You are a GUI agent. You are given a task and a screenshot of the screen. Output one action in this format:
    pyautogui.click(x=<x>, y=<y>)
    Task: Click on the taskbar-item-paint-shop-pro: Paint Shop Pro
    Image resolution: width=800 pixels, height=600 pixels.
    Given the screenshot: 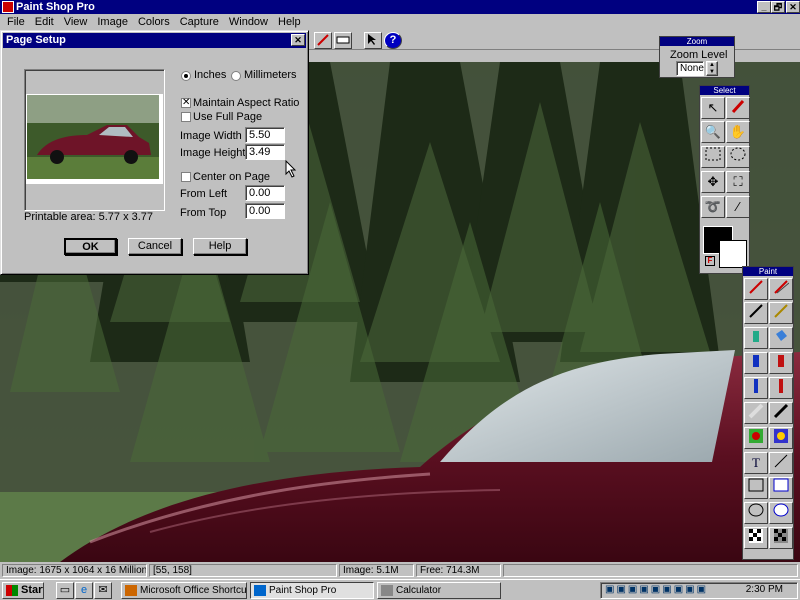 What is the action you would take?
    pyautogui.click(x=312, y=590)
    